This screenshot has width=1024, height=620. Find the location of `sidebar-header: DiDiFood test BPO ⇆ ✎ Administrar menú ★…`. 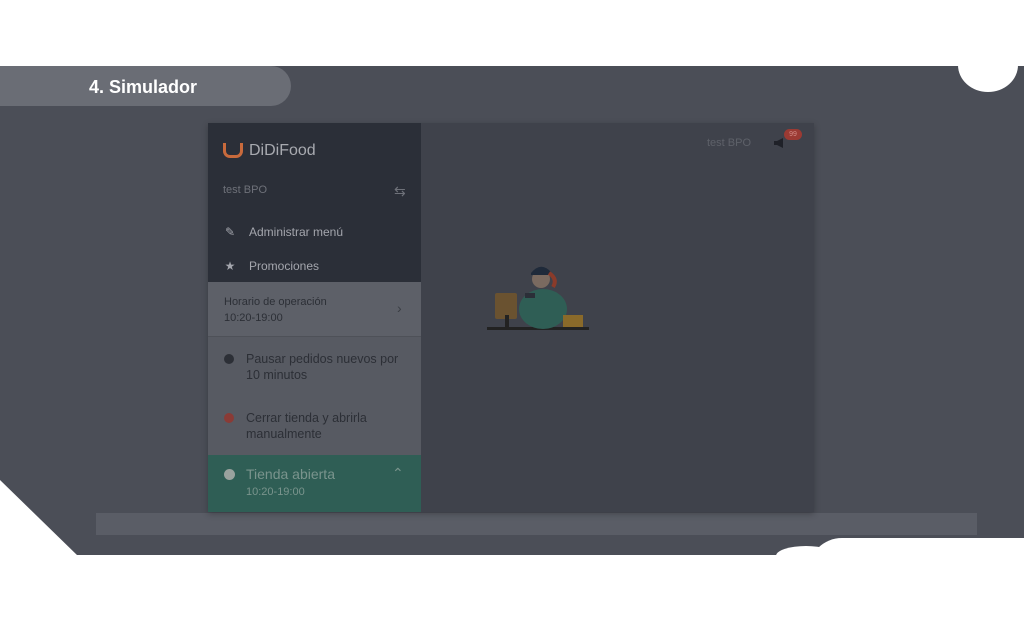

sidebar-header: DiDiFood test BPO ⇆ ✎ Administrar menú ★… is located at coordinates (314, 202).